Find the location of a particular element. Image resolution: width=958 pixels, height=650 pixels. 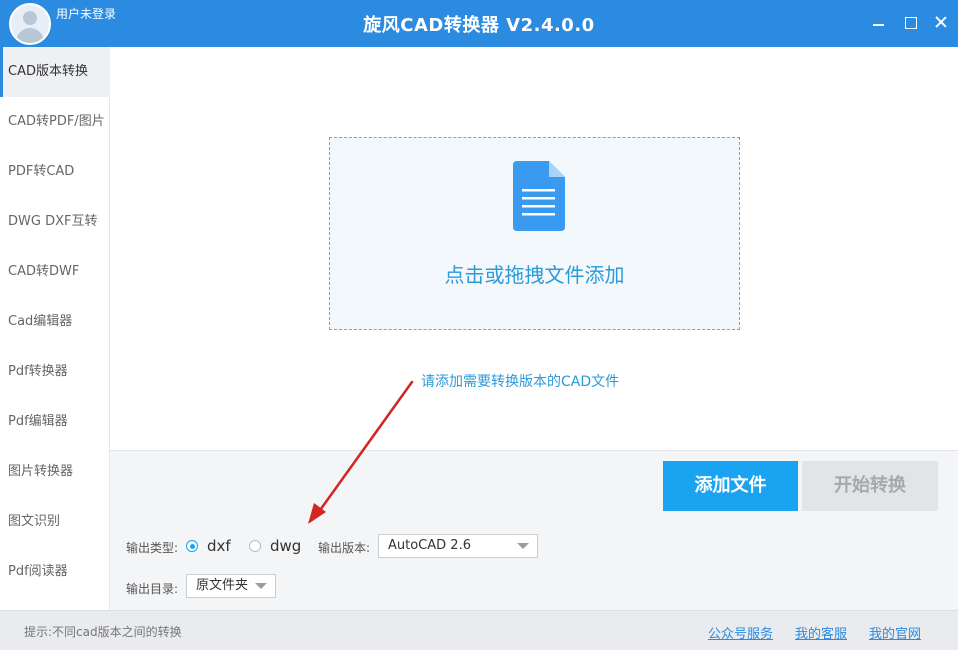

radio-dwg-label: dwg is located at coordinates (285, 546).